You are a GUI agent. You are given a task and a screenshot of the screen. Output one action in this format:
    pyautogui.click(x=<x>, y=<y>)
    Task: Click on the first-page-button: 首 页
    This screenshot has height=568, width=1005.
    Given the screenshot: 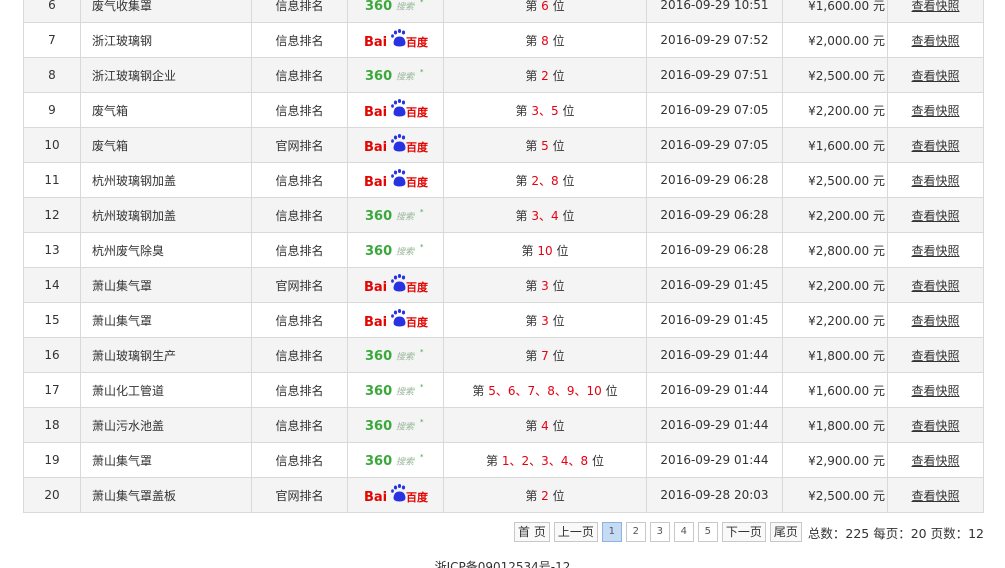 What is the action you would take?
    pyautogui.click(x=532, y=532)
    